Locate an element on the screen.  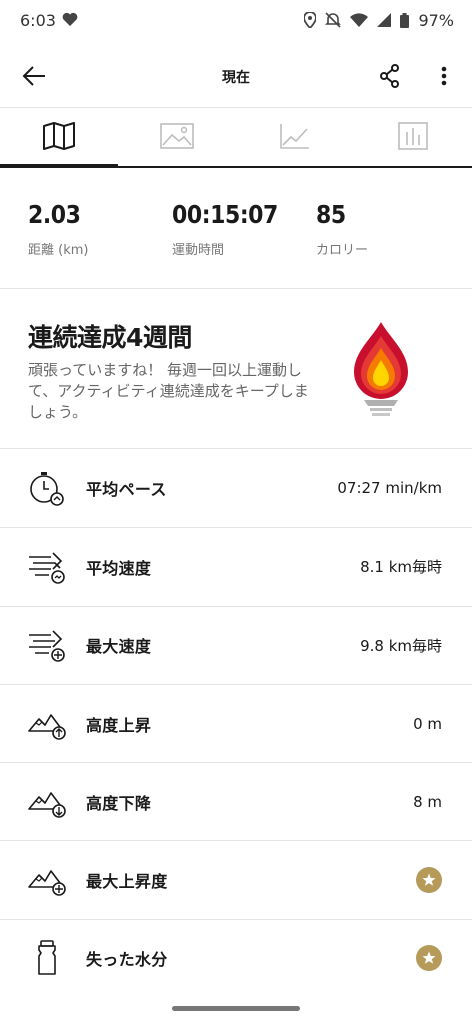
metric-value: 9.8 km毎時 is located at coordinates (401, 645).